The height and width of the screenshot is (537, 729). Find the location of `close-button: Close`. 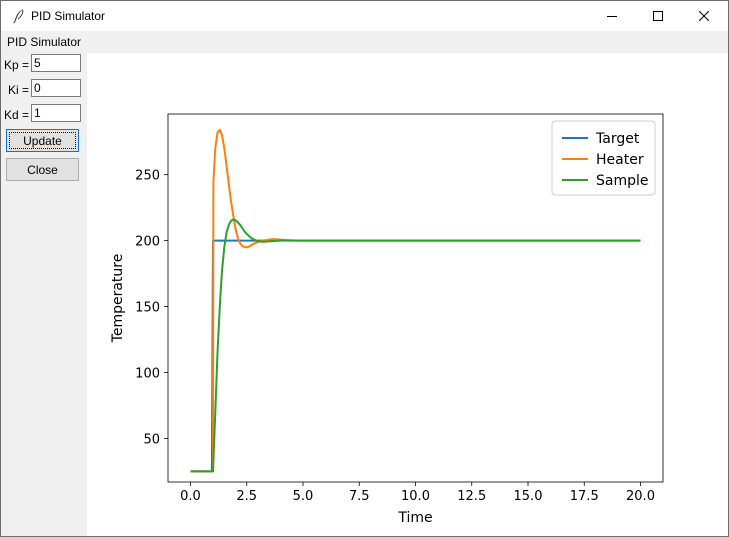

close-button: Close is located at coordinates (42, 169).